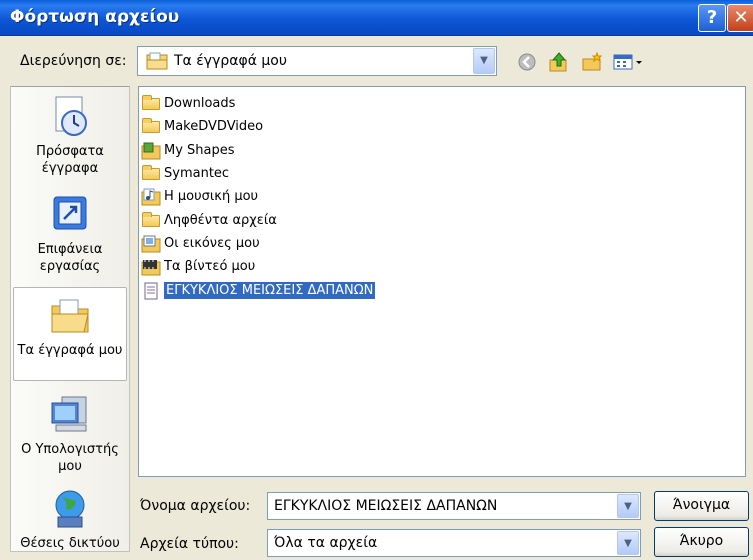 This screenshot has width=753, height=560. What do you see at coordinates (195, 506) in the screenshot?
I see `filename-label: Όνομα αρχείου:` at bounding box center [195, 506].